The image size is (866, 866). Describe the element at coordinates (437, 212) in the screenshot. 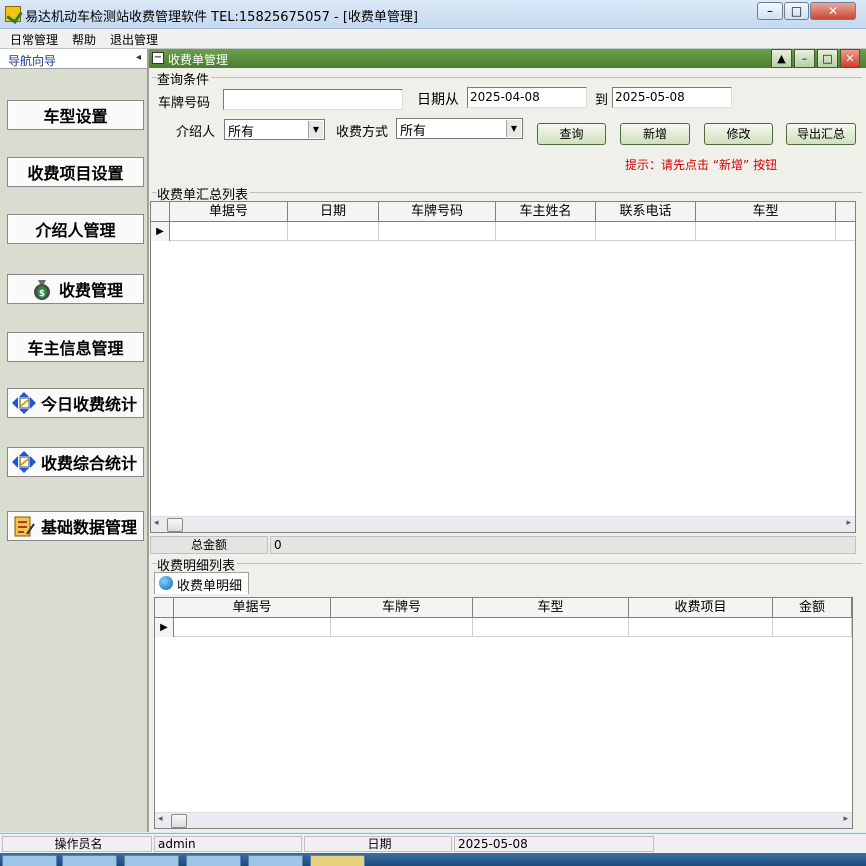

I see `column-header: 车牌号码` at that location.